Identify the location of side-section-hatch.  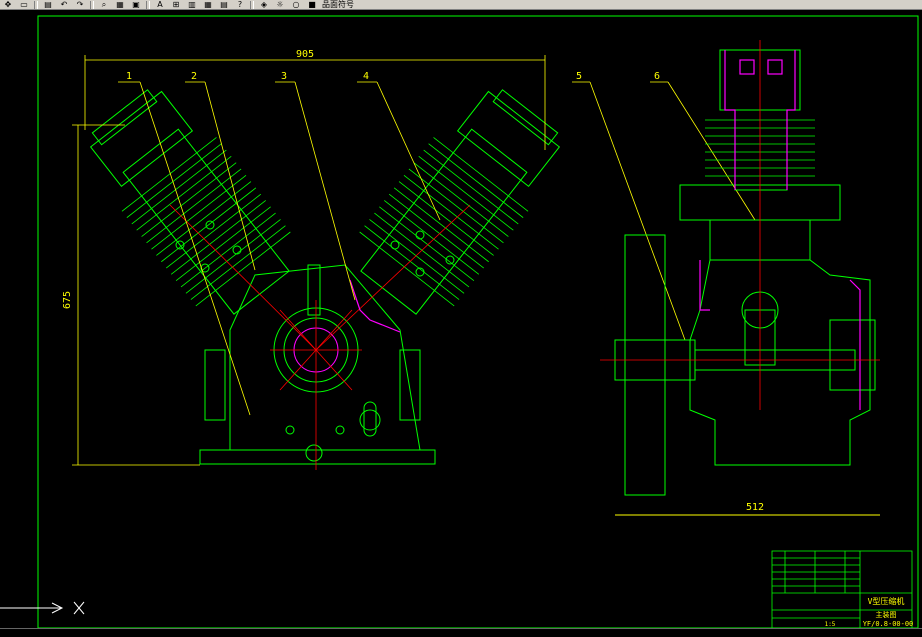
(780, 230).